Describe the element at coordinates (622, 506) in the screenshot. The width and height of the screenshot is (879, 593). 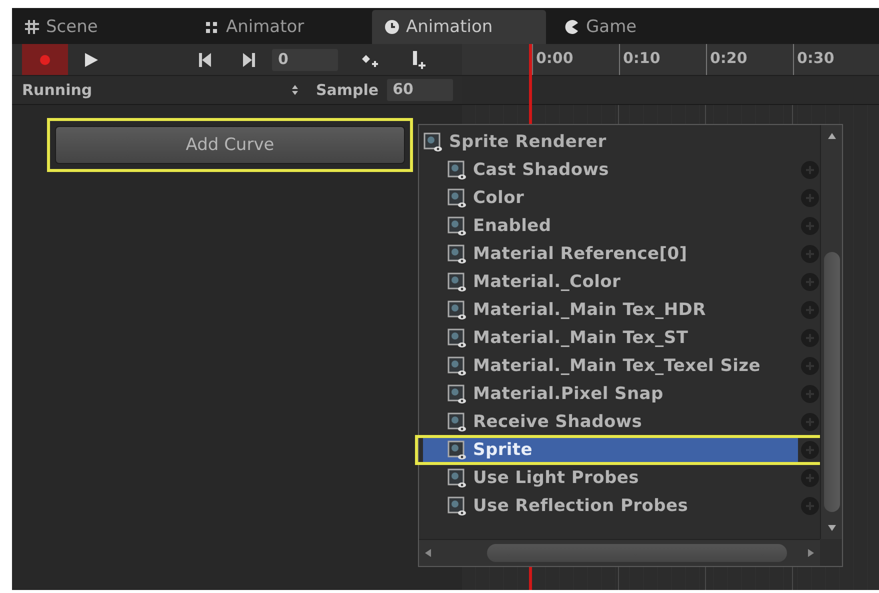
I see `property-item: Use Reflection Probes` at that location.